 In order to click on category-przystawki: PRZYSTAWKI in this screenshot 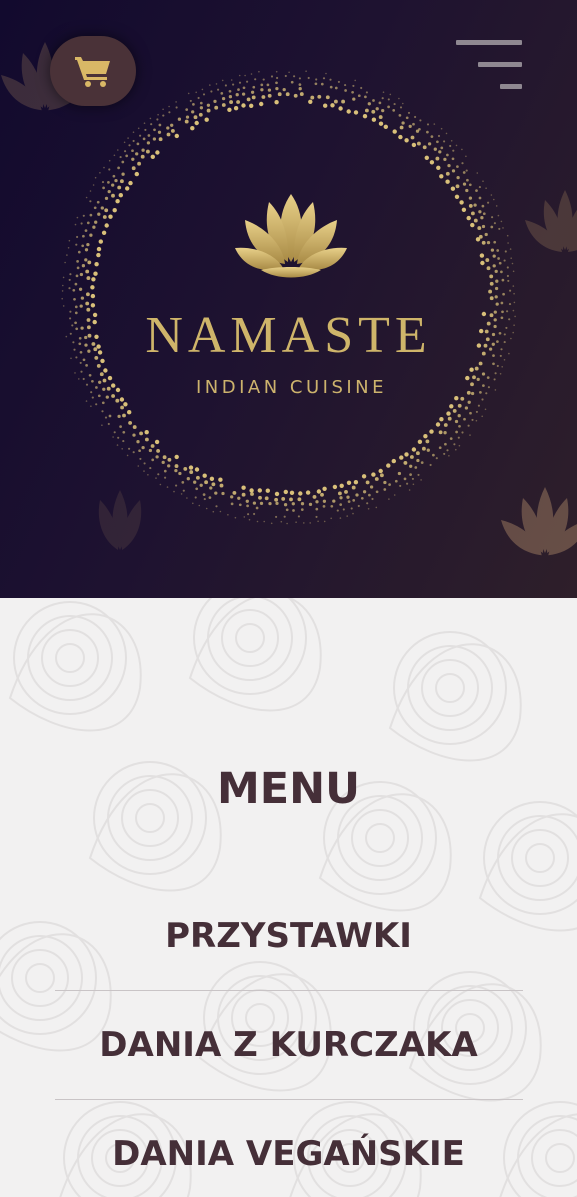, I will do `click(288, 936)`.